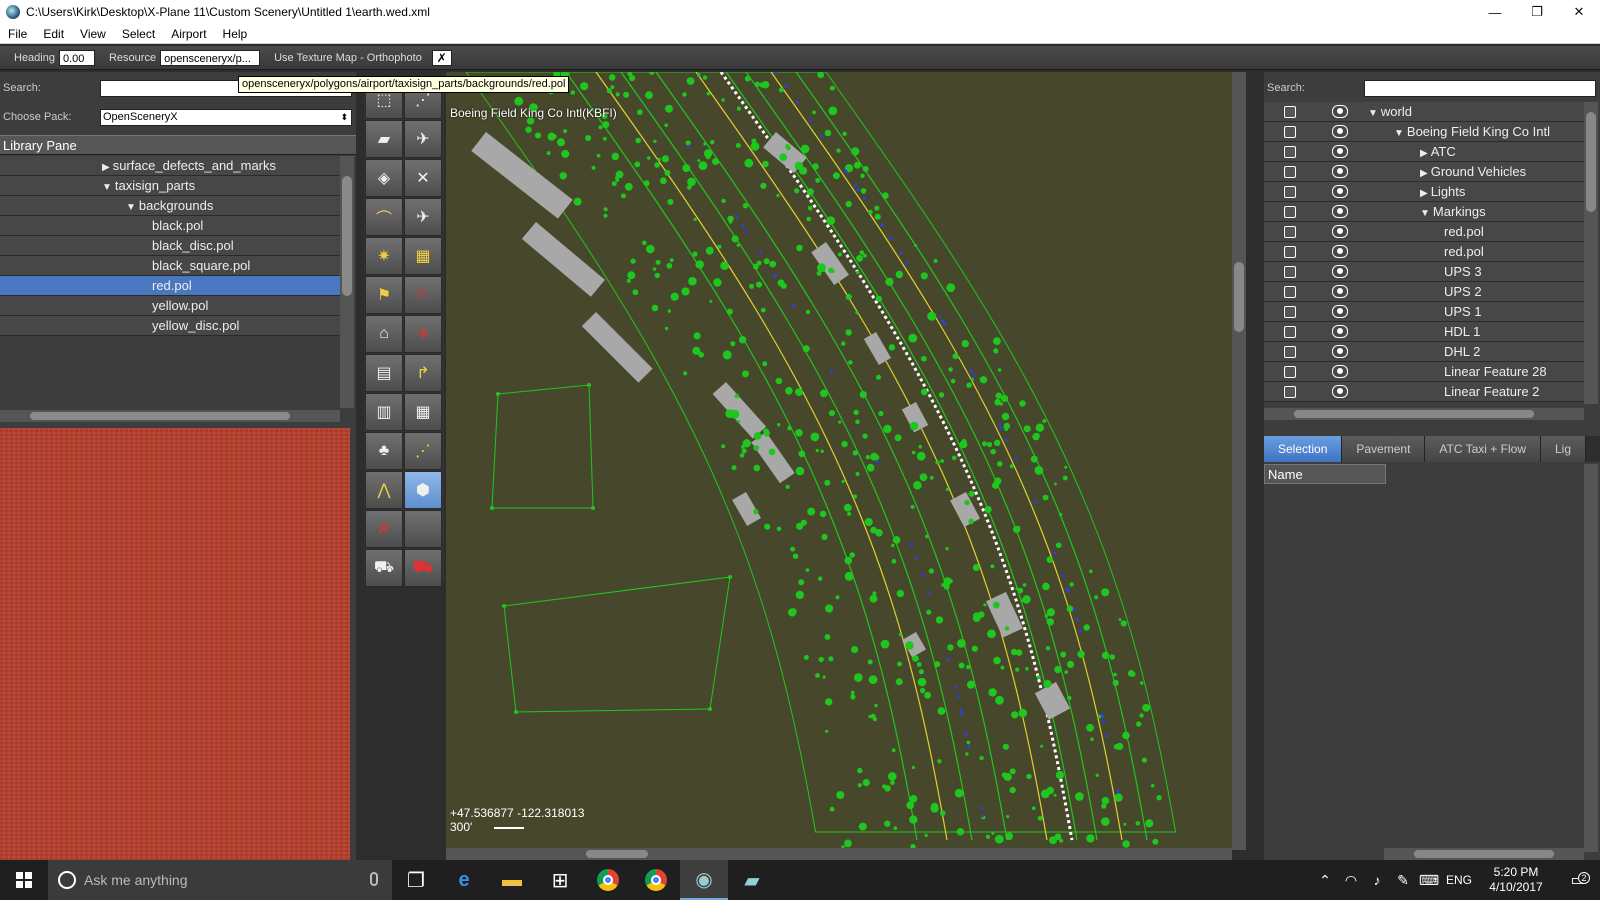  Describe the element at coordinates (1340, 311) in the screenshot. I see `eye-icon` at that location.